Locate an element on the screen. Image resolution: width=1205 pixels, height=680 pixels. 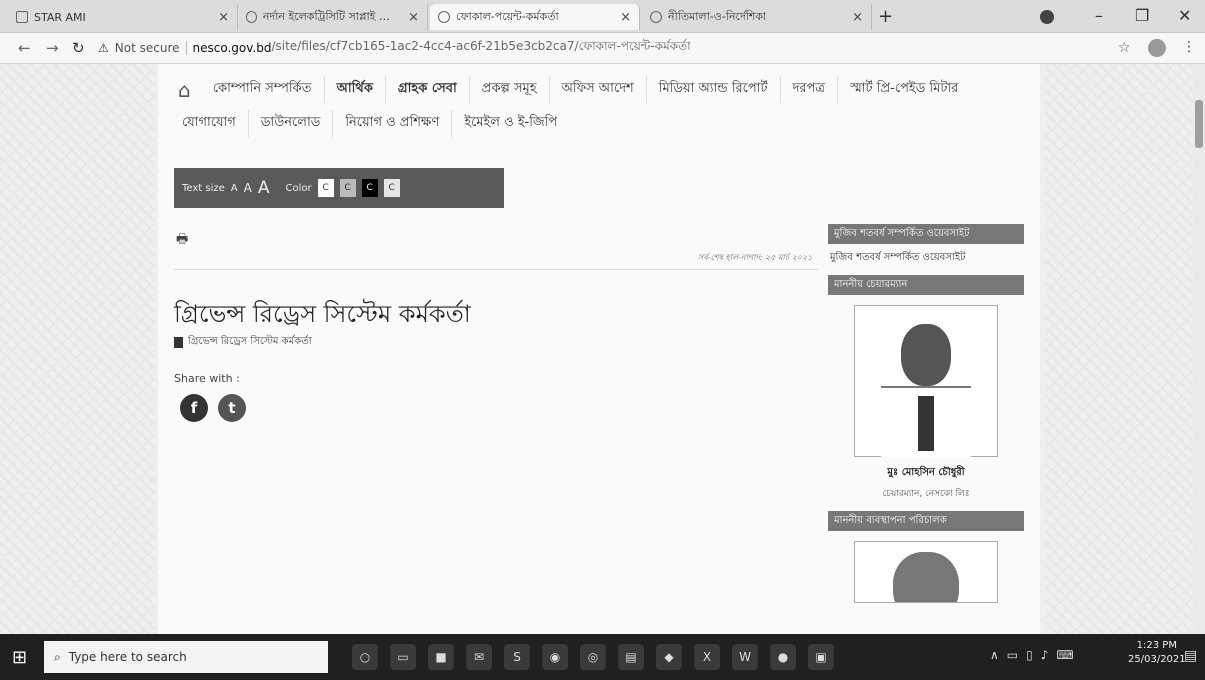
menu-kebab-icon: ⋮ is located at coordinates (1189, 47).